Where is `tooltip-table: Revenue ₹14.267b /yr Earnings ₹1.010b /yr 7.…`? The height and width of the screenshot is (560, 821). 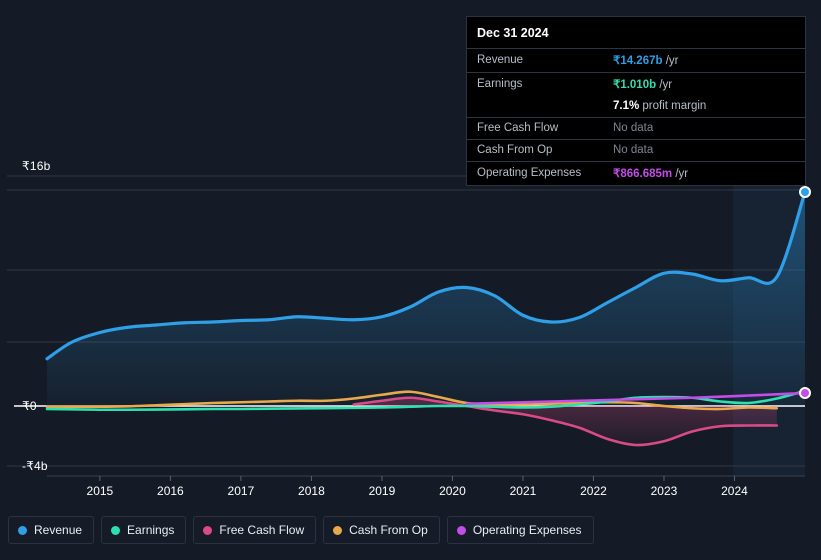
tooltip-table: Revenue ₹14.267b /yr Earnings ₹1.010b /yr 7.… is located at coordinates (636, 116).